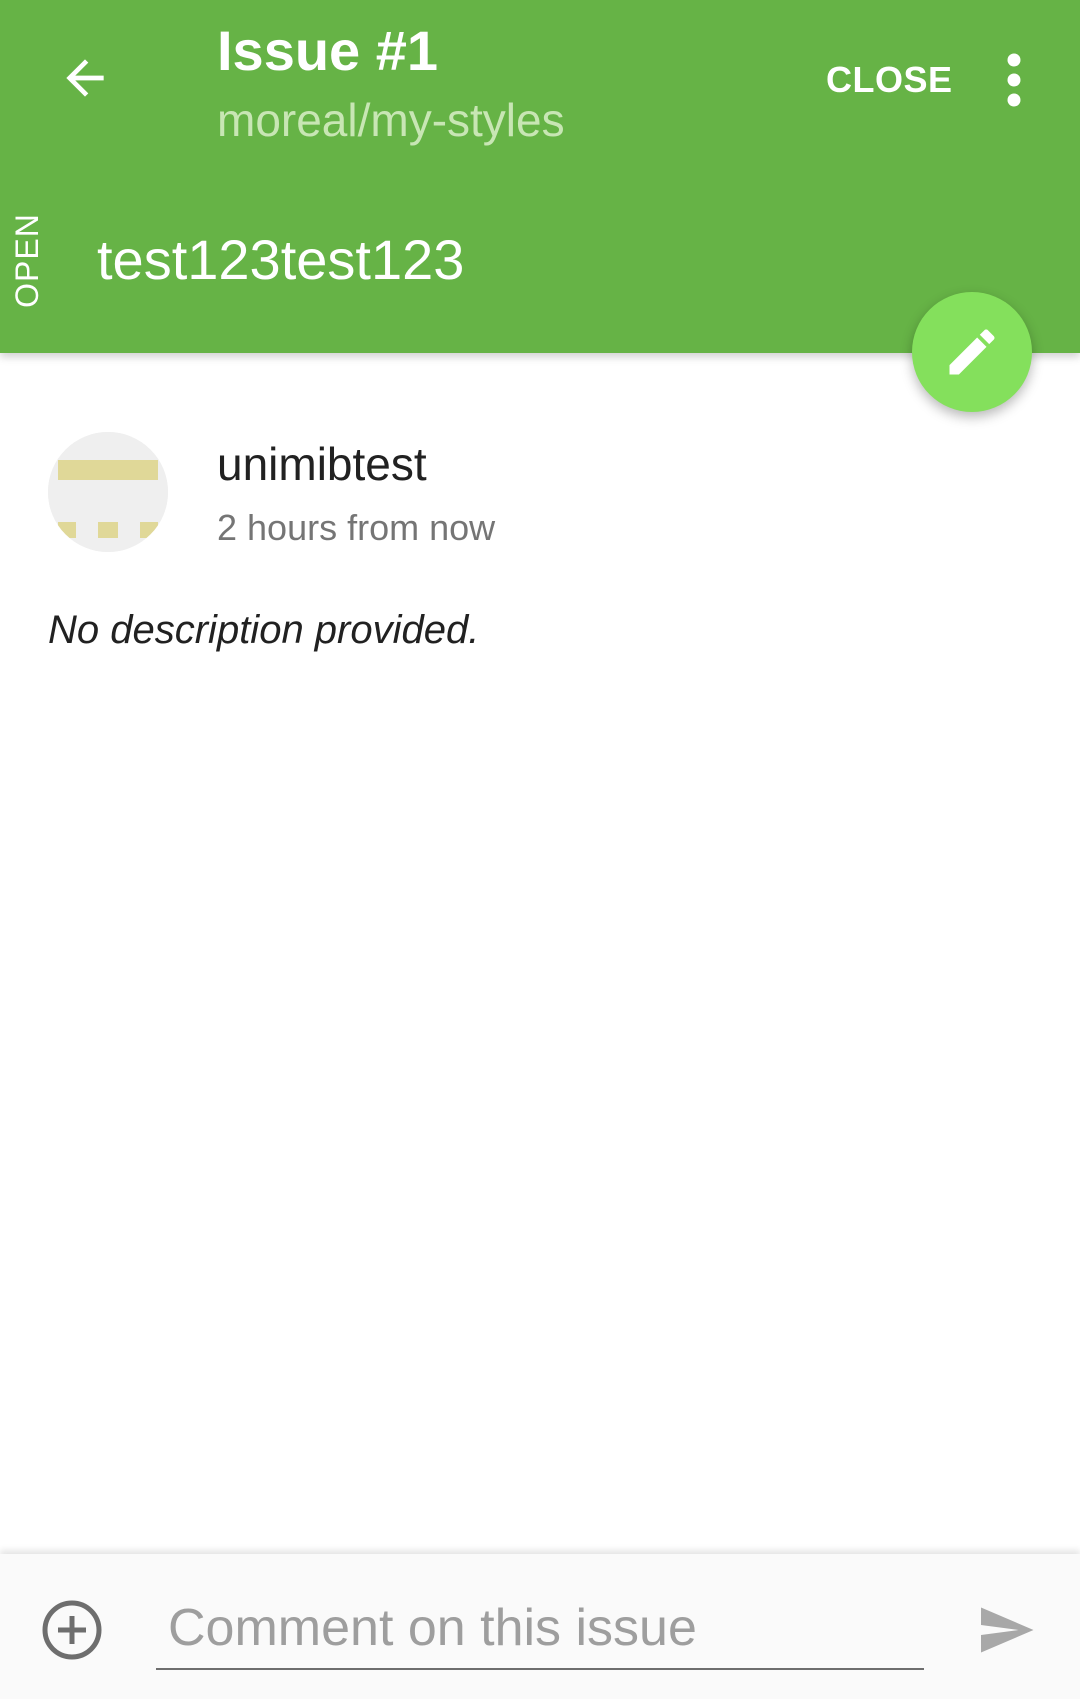 Image resolution: width=1080 pixels, height=1699 pixels. I want to click on edit-issue-button, so click(972, 352).